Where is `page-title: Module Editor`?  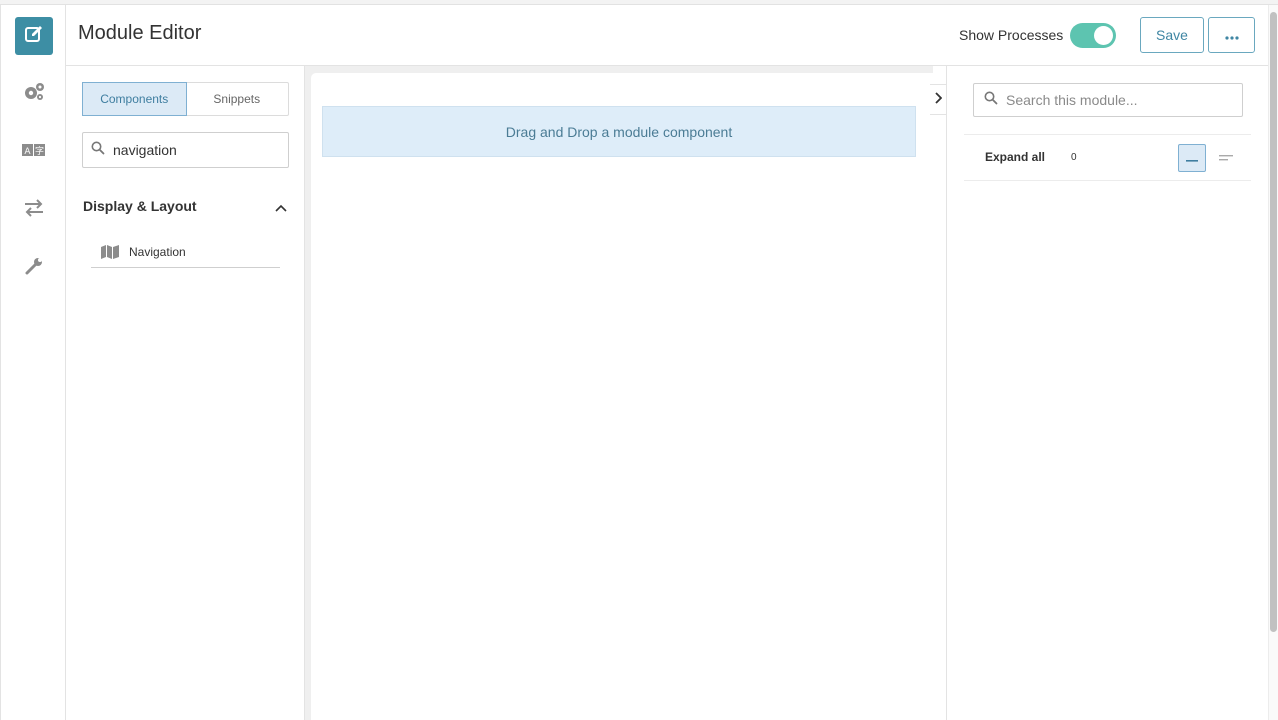
page-title: Module Editor is located at coordinates (140, 33).